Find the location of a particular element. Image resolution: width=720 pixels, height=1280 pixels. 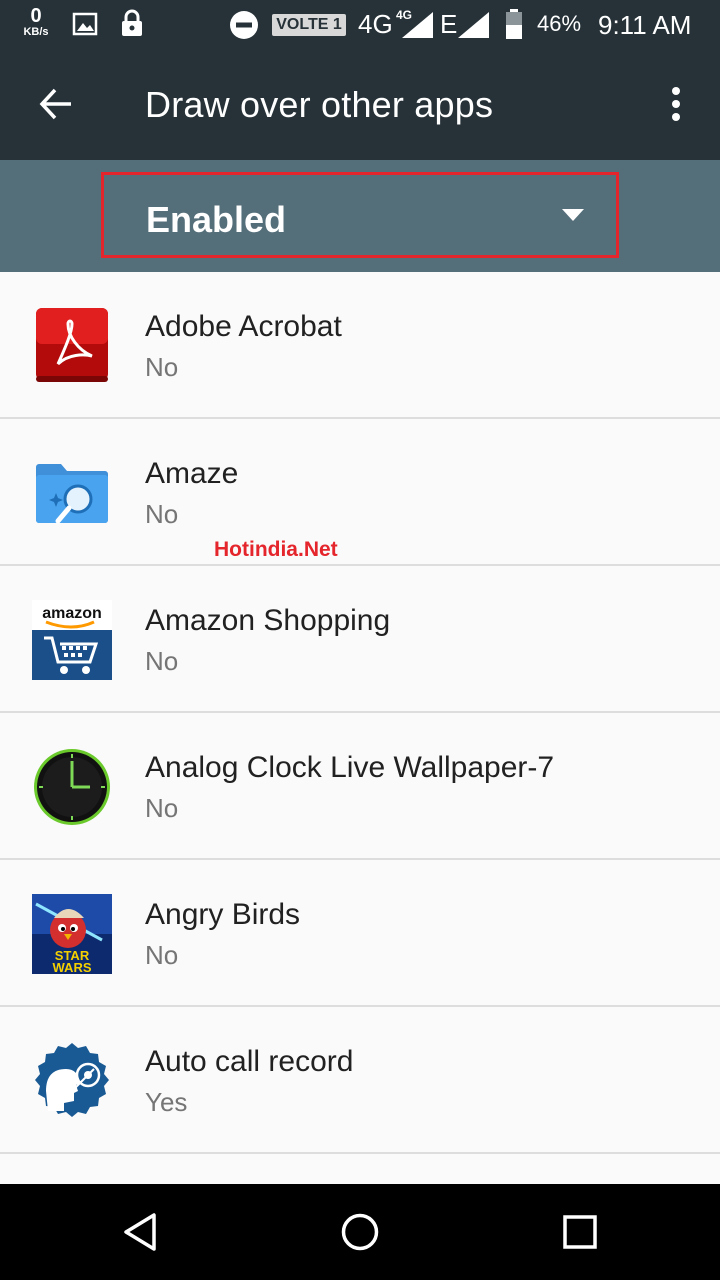

list-item: Adobe Acrobat No is located at coordinates (360, 345).